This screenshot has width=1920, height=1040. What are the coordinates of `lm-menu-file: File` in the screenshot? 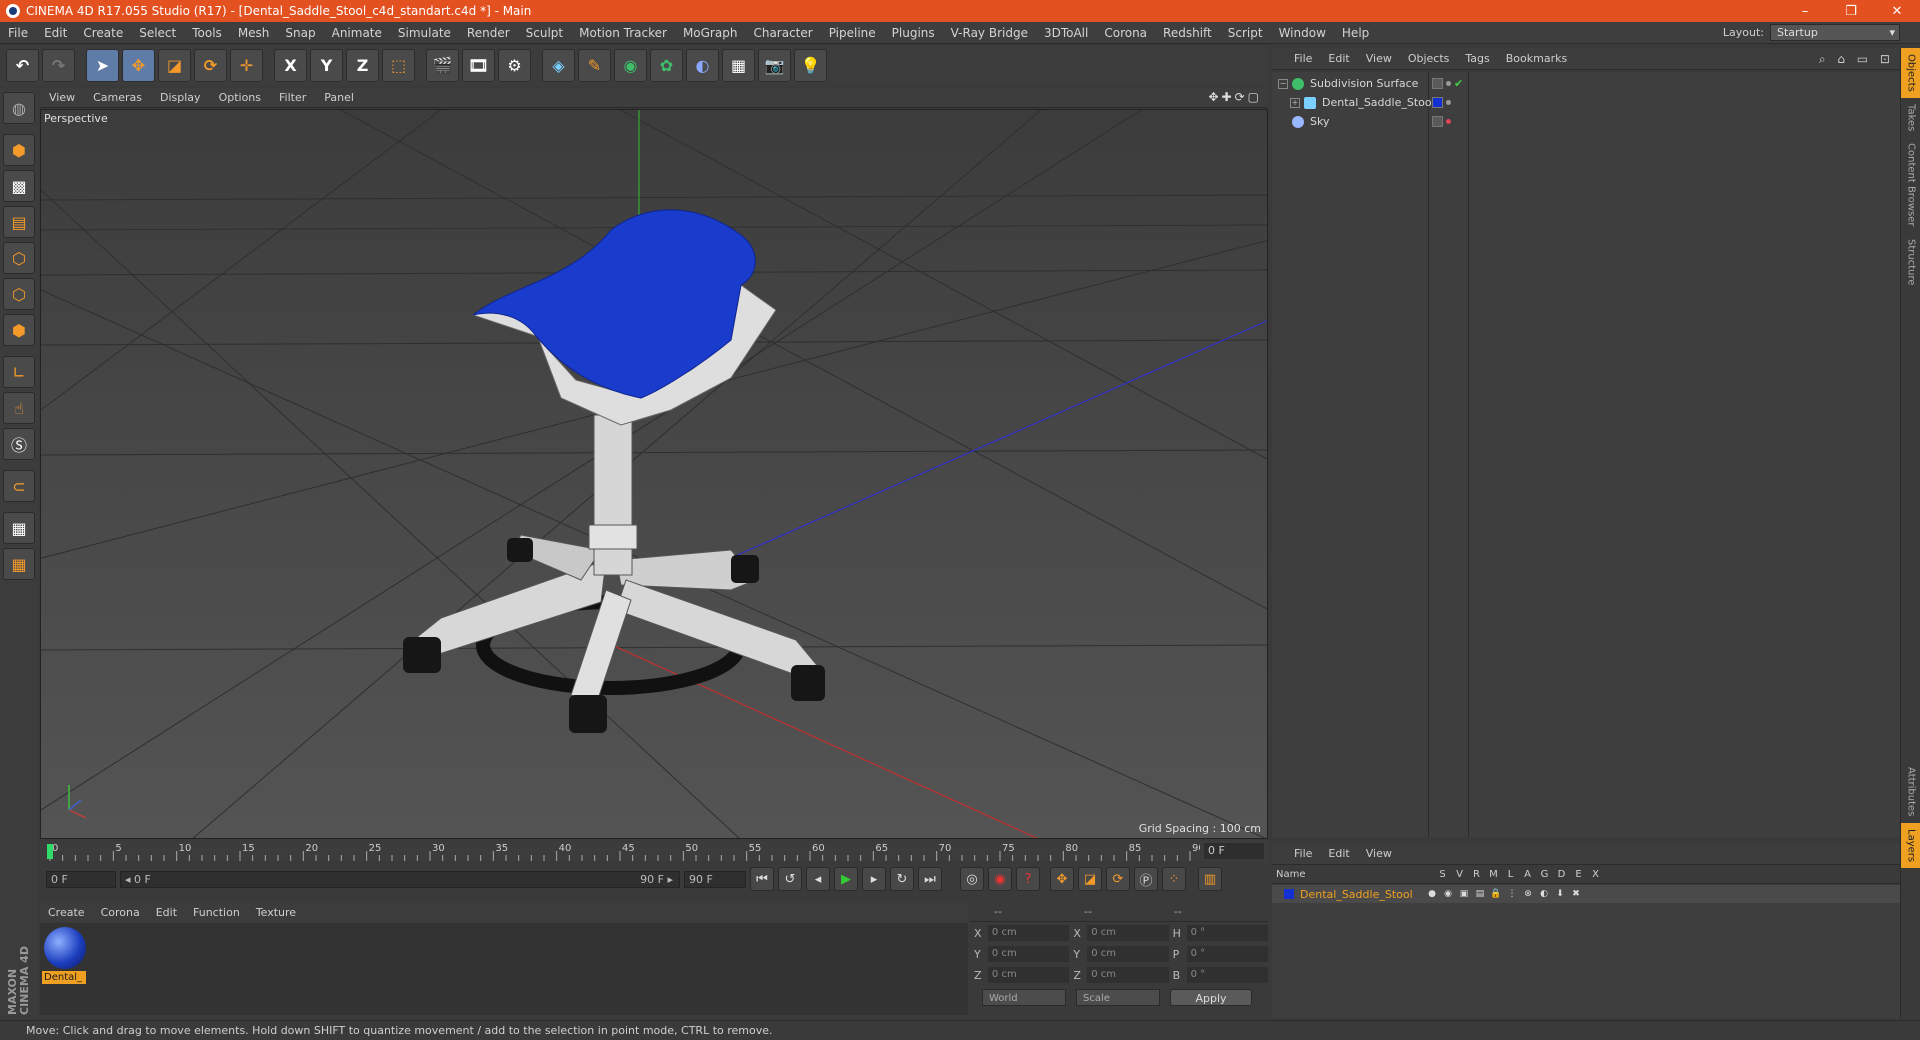 It's located at (1303, 853).